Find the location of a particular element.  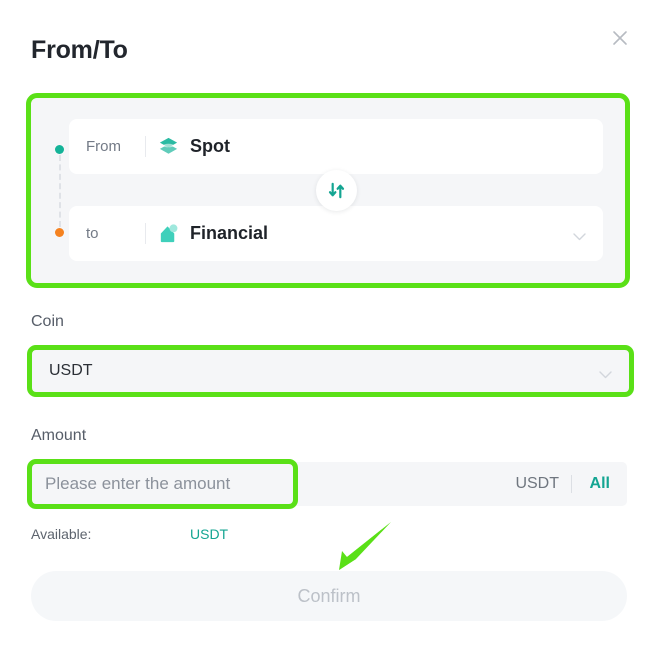

amount-all-button: All is located at coordinates (600, 484).